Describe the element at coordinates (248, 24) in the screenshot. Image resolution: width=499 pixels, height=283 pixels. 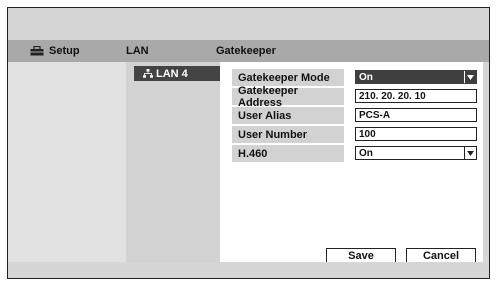
I see `top-bar` at that location.